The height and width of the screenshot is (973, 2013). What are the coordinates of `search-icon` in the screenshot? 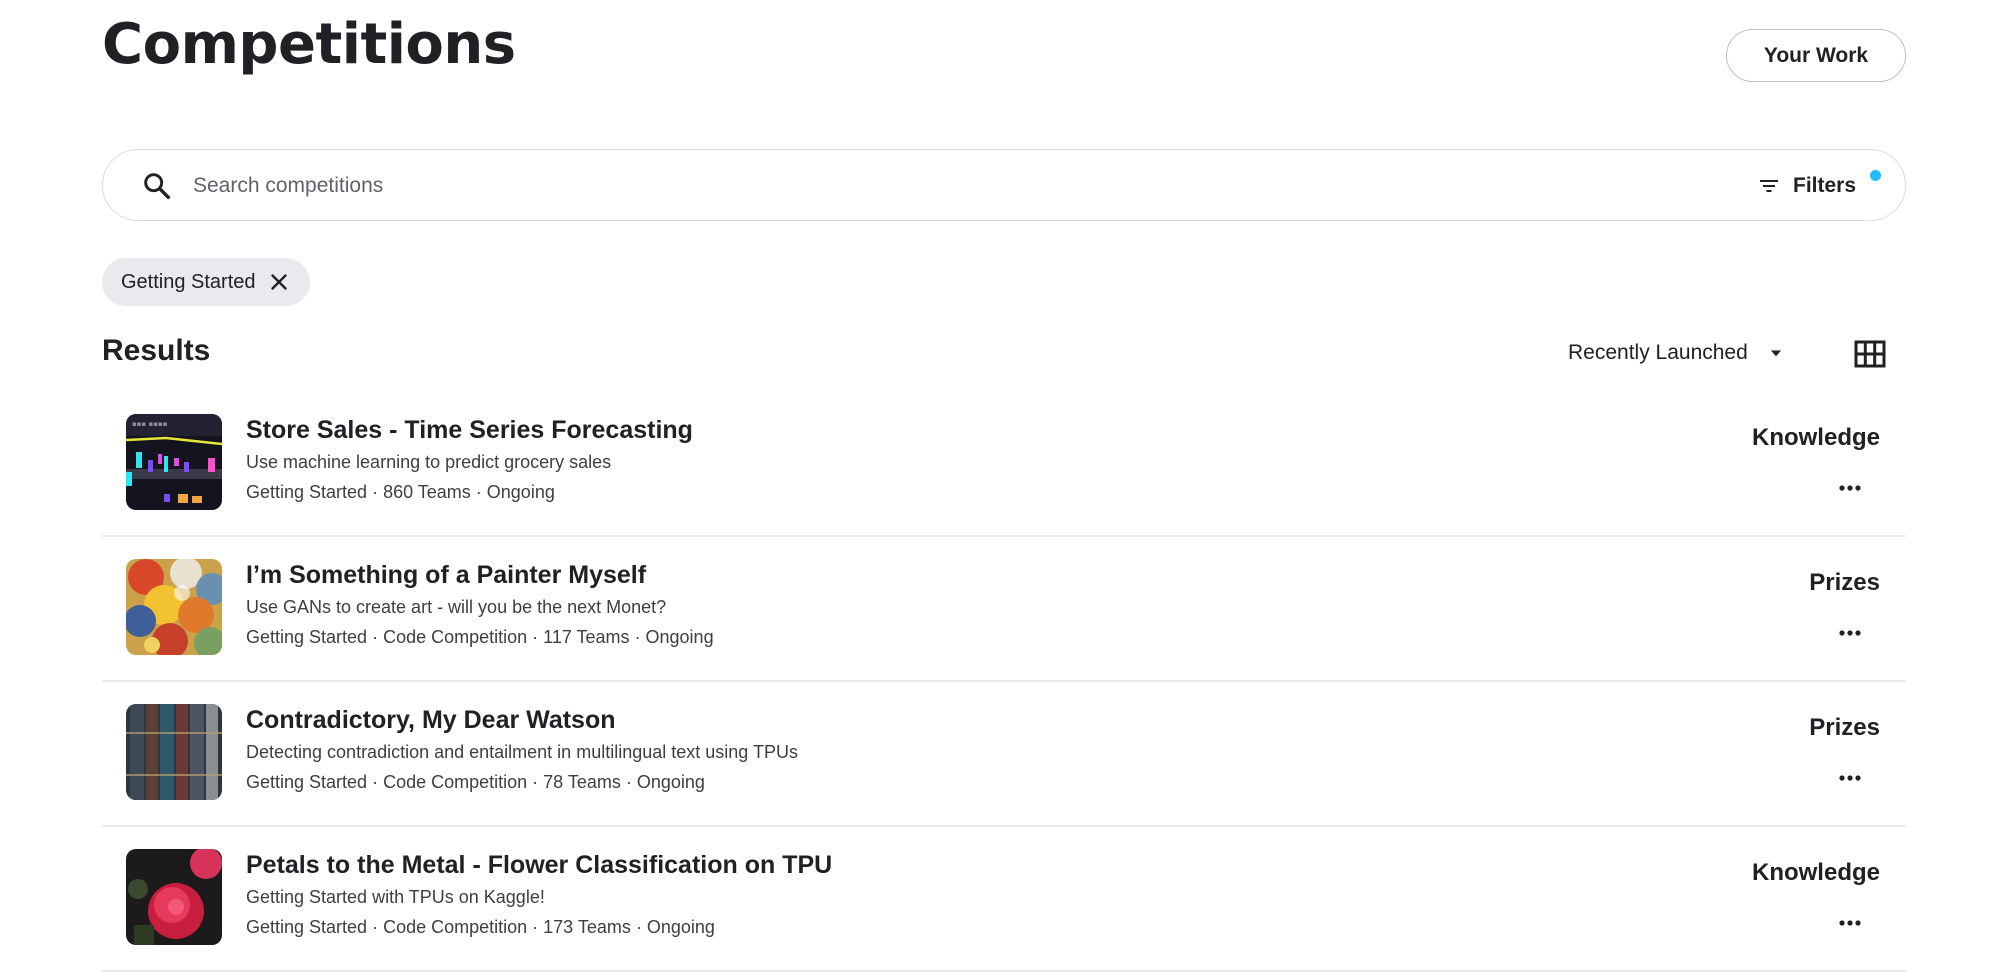 It's located at (157, 186).